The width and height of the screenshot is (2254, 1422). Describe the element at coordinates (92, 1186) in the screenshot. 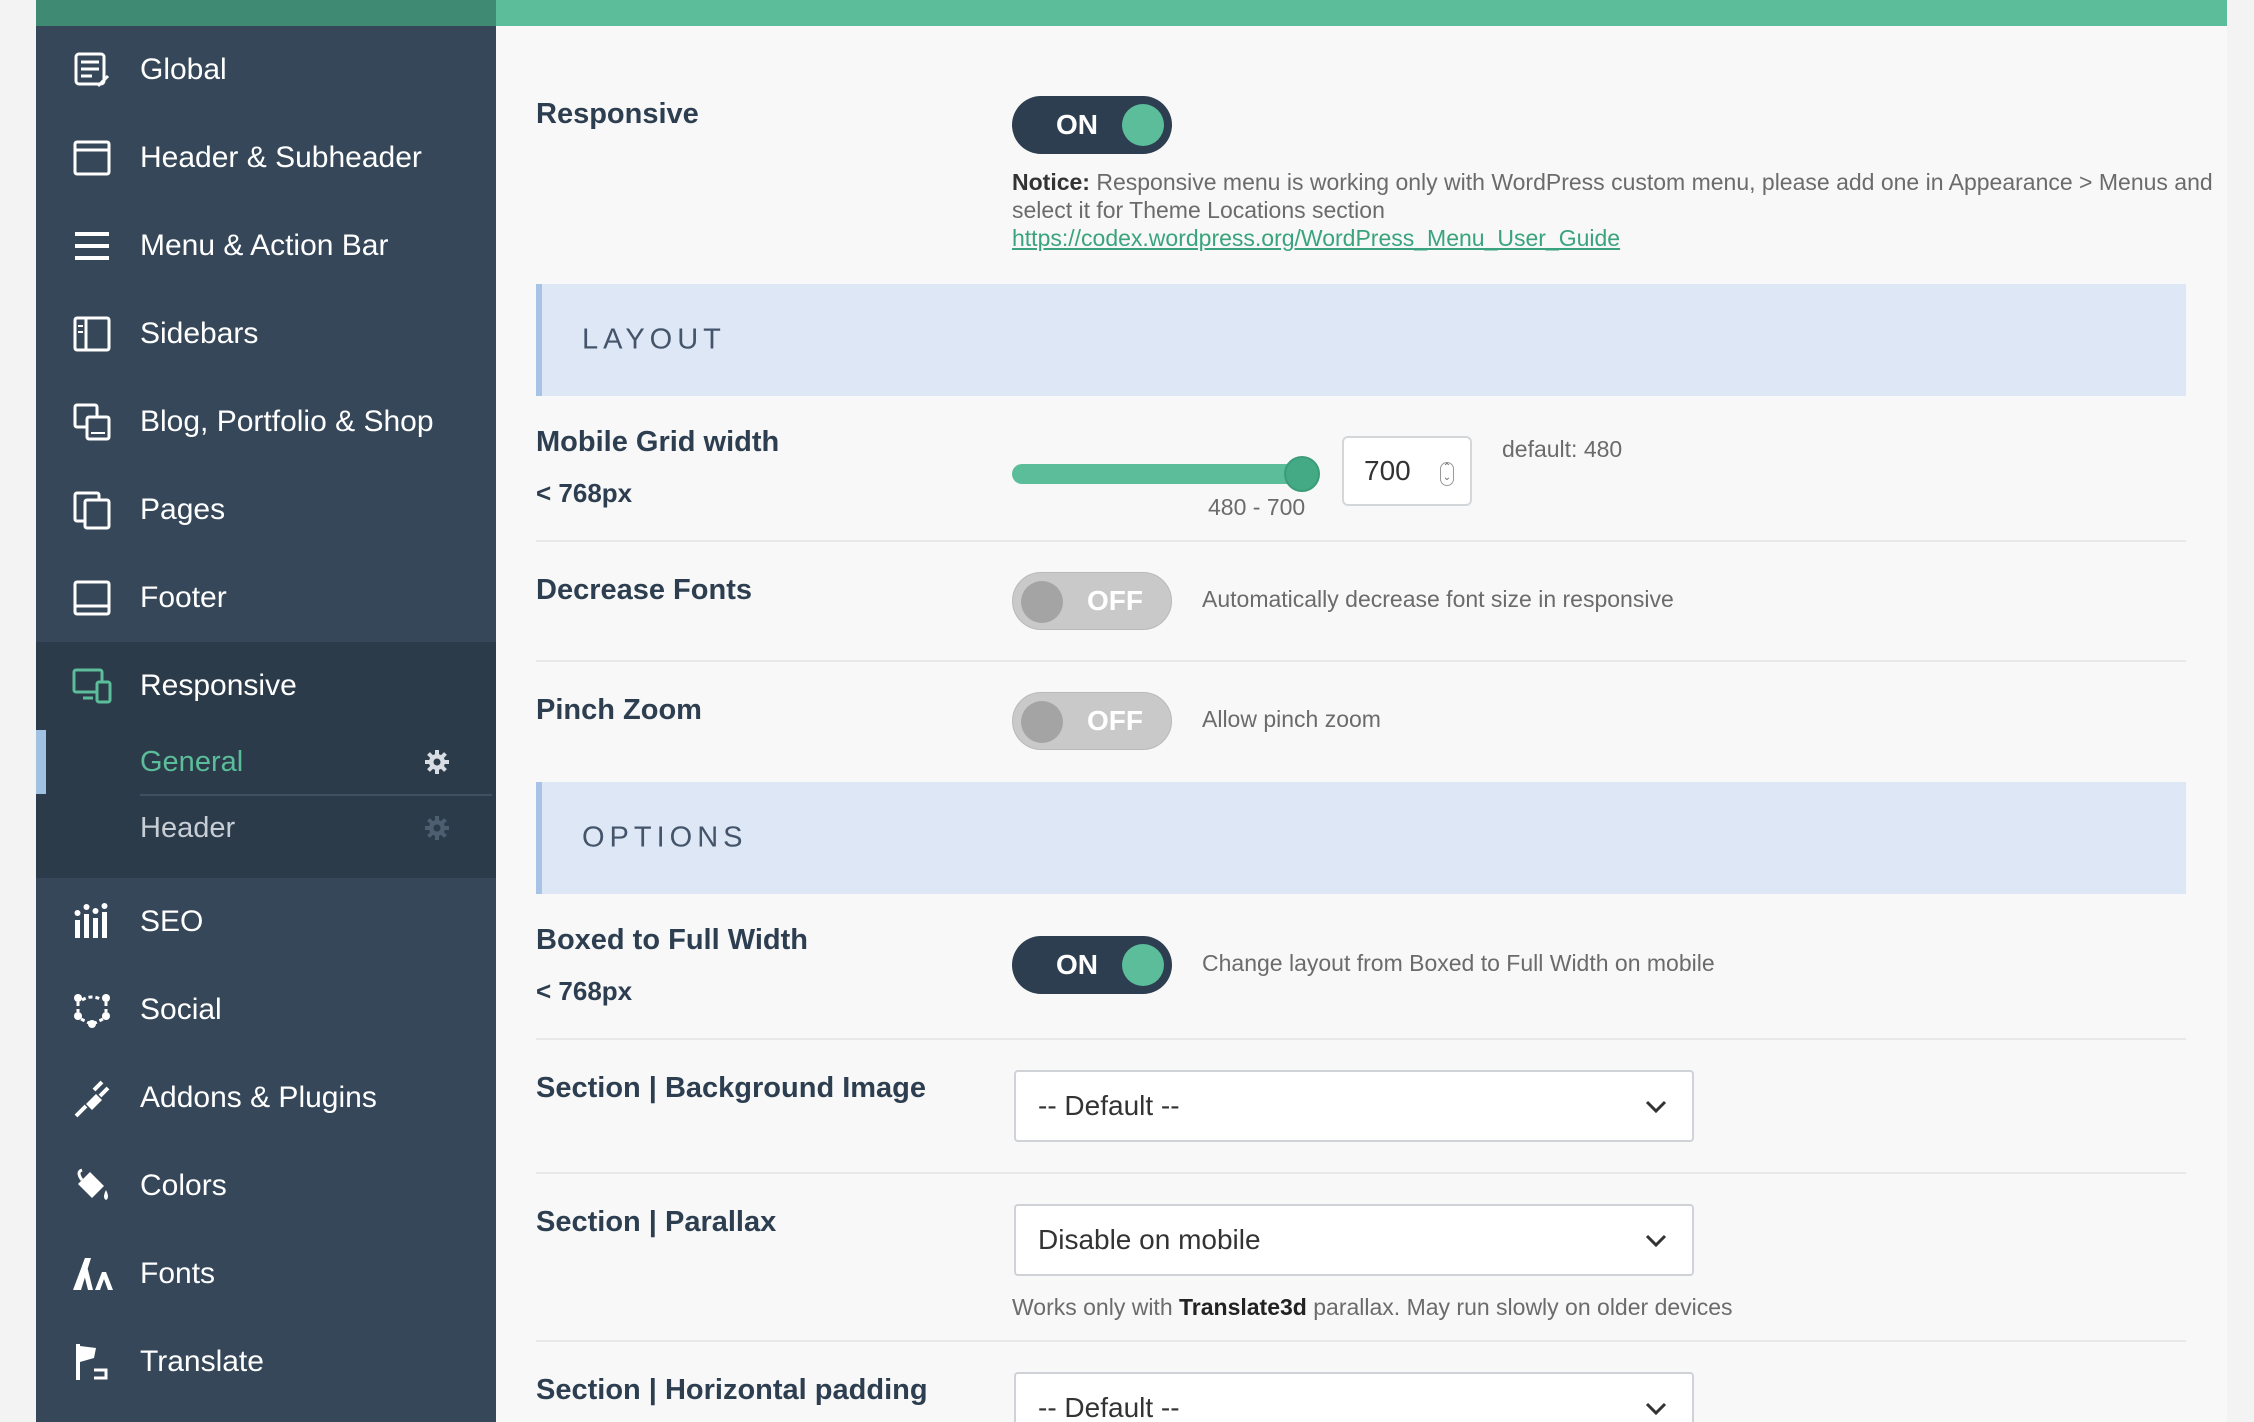

I see `paint-bucket-icon` at that location.